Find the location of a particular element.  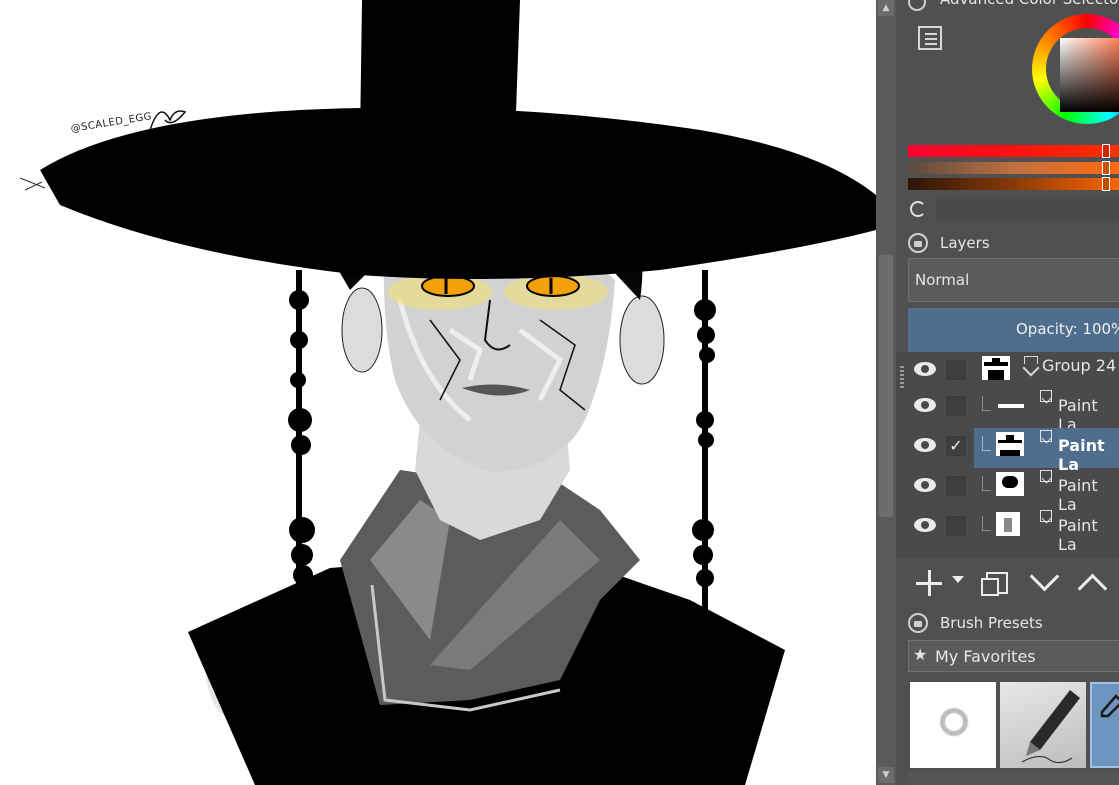

scroll-up-arrow: ▲ is located at coordinates (886, 8).